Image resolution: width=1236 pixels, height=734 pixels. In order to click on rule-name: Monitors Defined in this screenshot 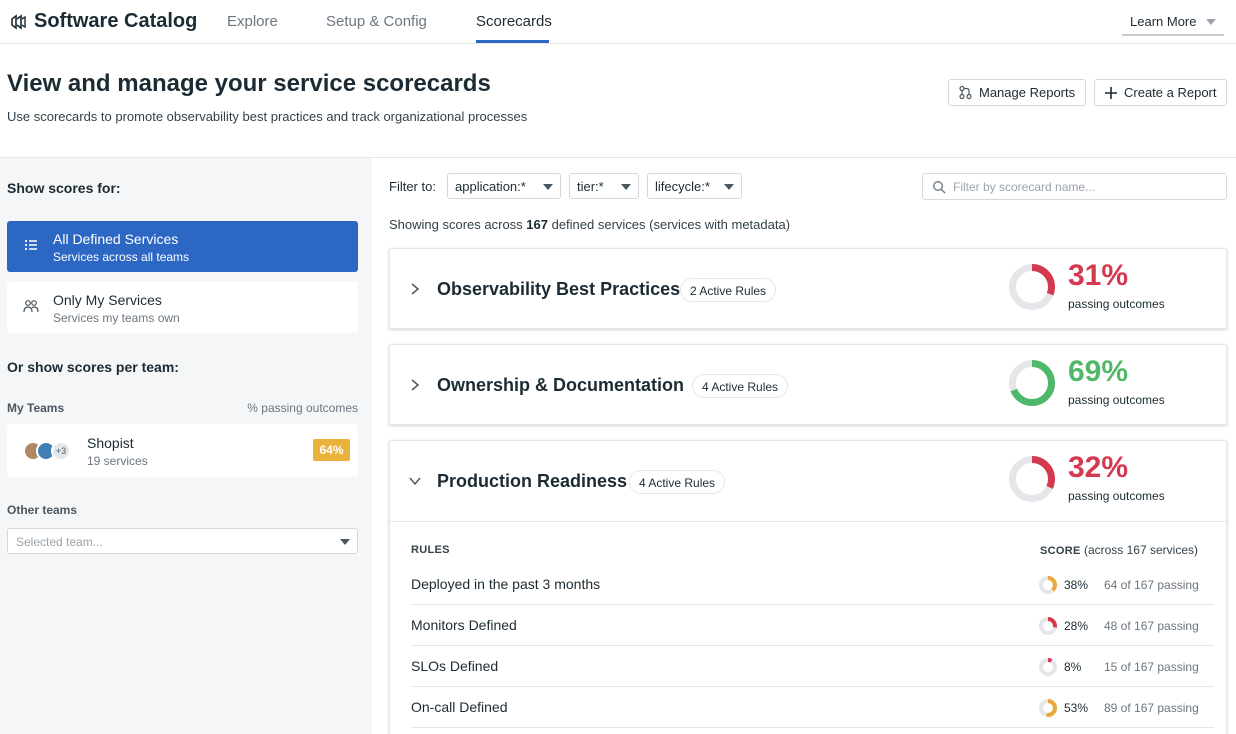, I will do `click(464, 625)`.